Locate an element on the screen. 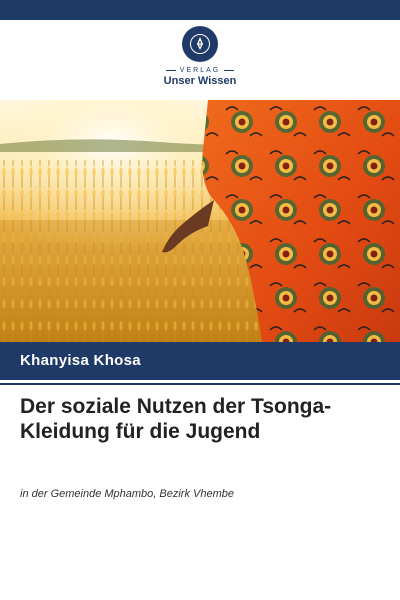 This screenshot has width=400, height=600. author-name: Khanyisa Khosa is located at coordinates (80, 360).